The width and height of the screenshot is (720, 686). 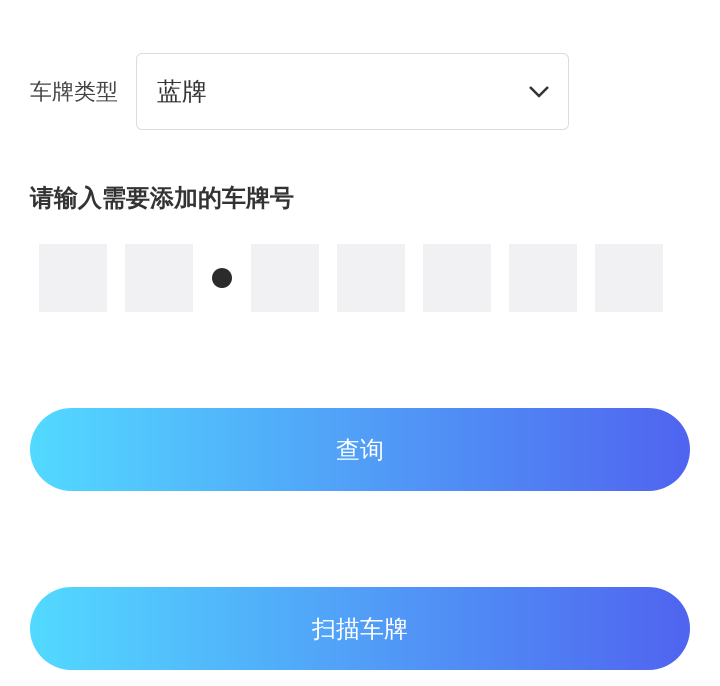 I want to click on scan-plate-button: 扫描车牌, so click(x=360, y=628).